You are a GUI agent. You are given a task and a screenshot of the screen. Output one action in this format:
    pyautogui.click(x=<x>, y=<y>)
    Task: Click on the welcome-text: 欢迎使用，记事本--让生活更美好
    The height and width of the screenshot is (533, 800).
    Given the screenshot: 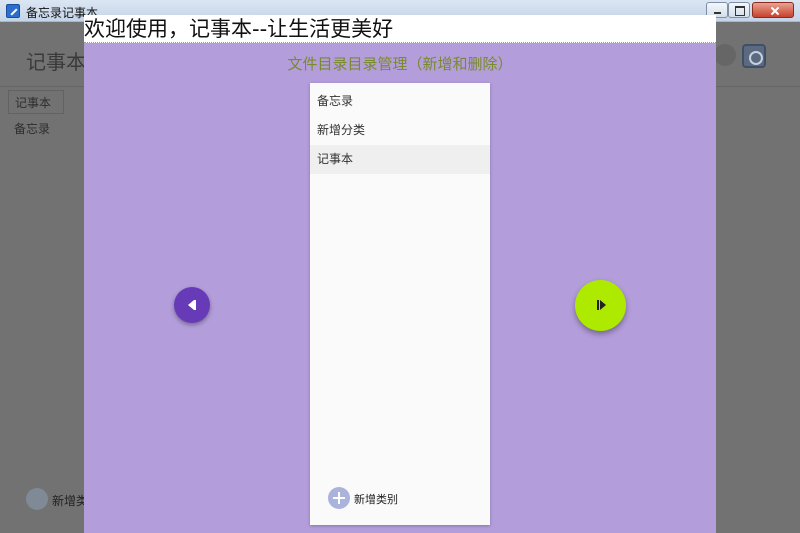 What is the action you would take?
    pyautogui.click(x=239, y=29)
    